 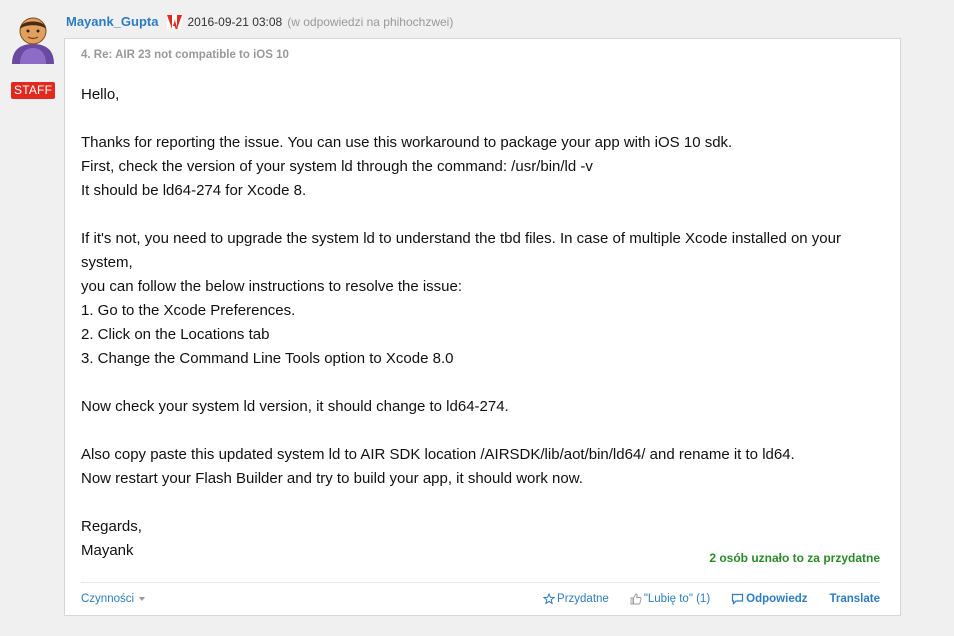 What do you see at coordinates (33, 39) in the screenshot?
I see `avatar` at bounding box center [33, 39].